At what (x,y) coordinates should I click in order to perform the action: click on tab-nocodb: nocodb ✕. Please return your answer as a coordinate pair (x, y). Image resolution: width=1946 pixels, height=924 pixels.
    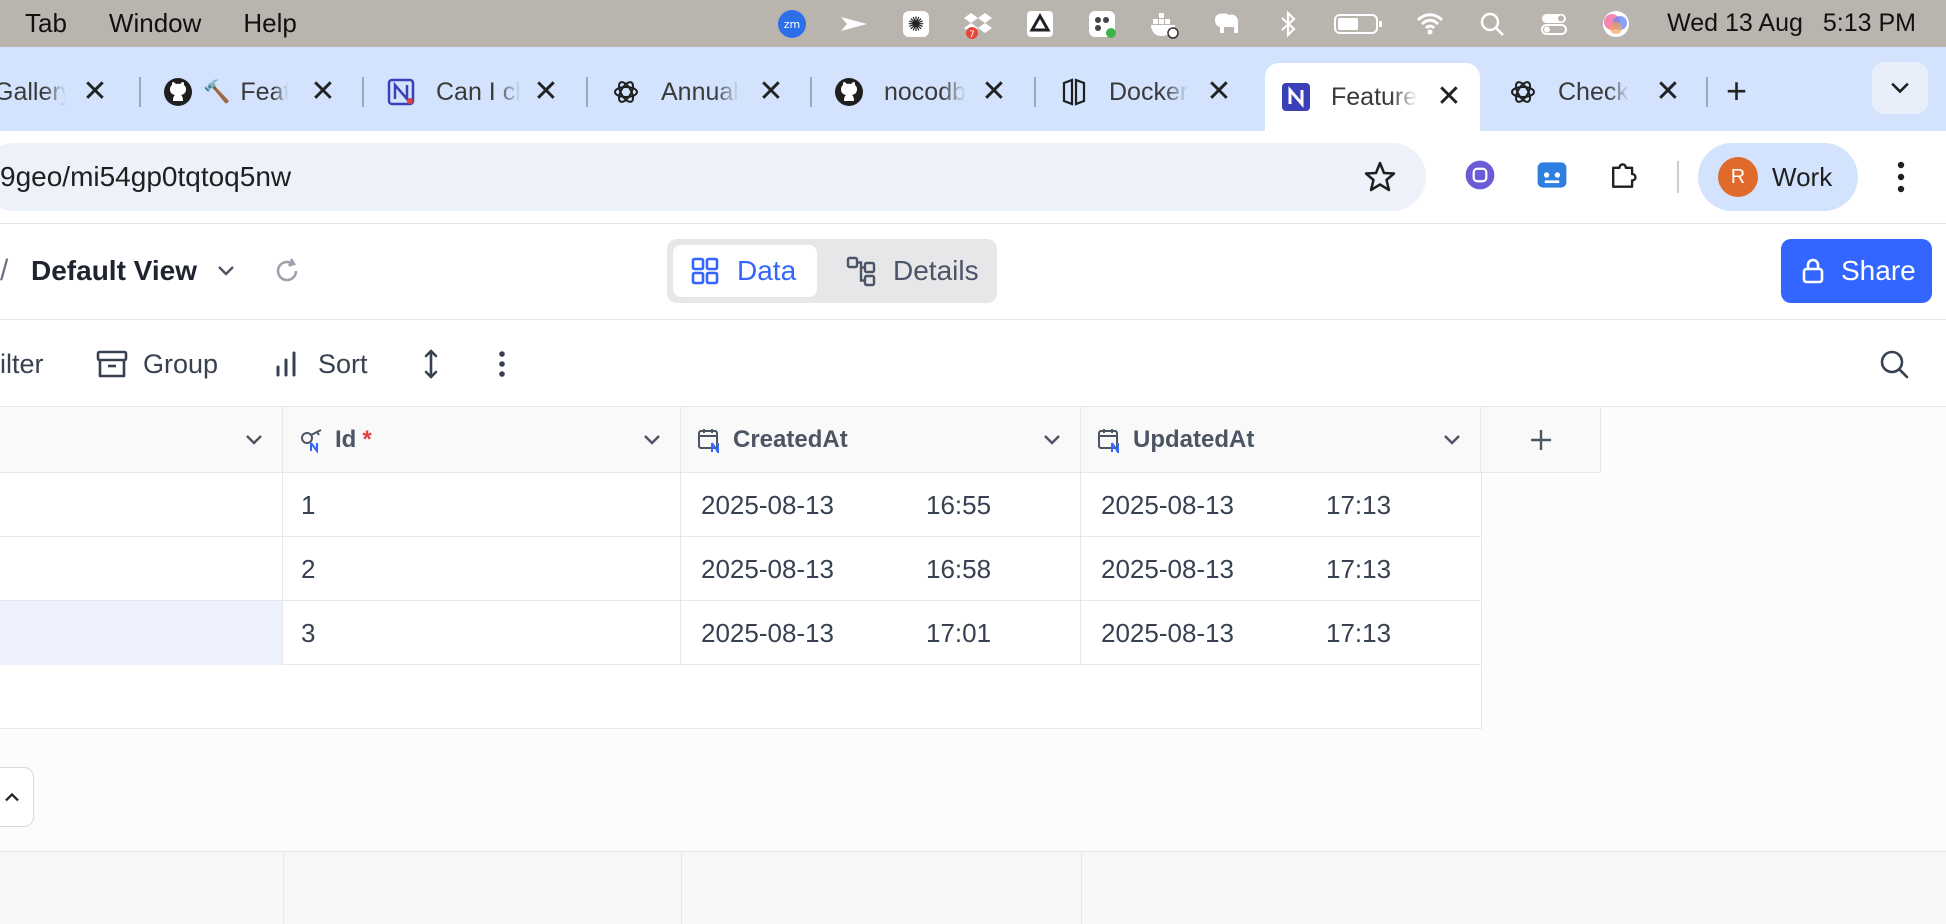
    Looking at the image, I should click on (921, 92).